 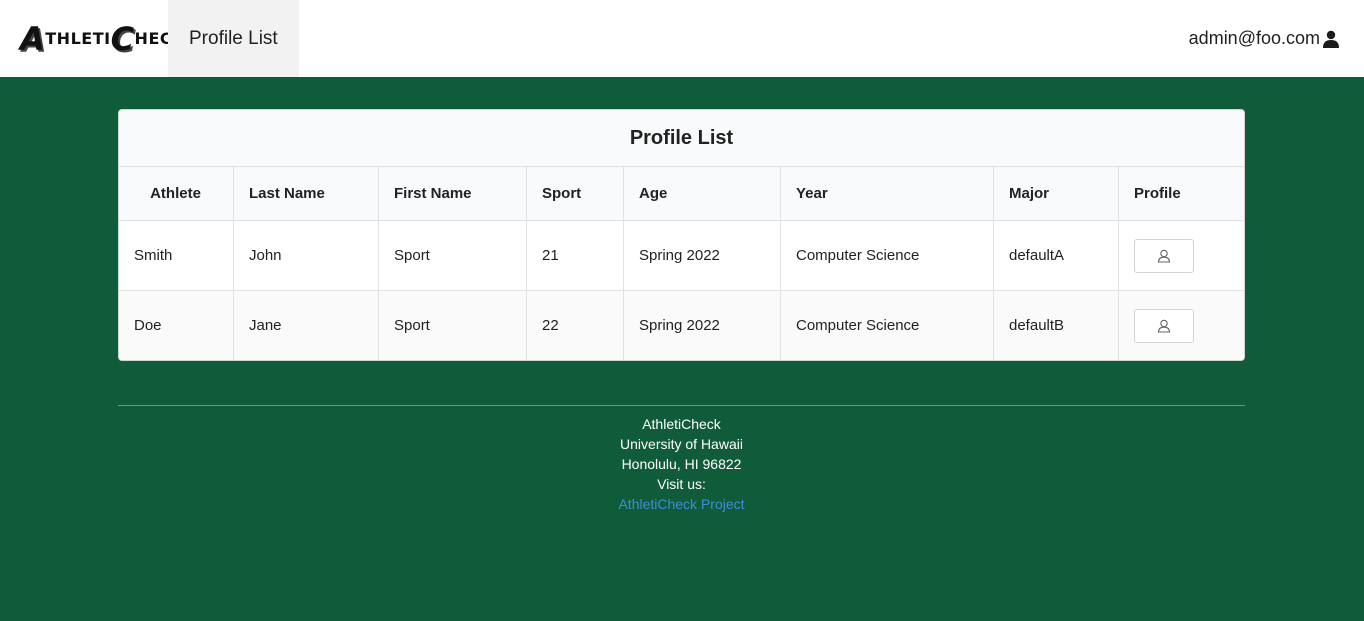 I want to click on footer-visit-label: Visit us:, so click(x=681, y=484).